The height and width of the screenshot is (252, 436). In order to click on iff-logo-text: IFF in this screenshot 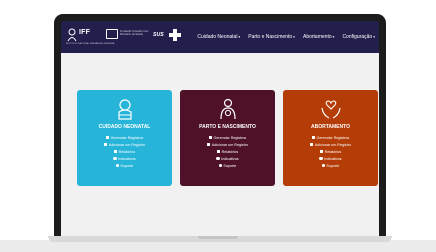, I will do `click(85, 32)`.